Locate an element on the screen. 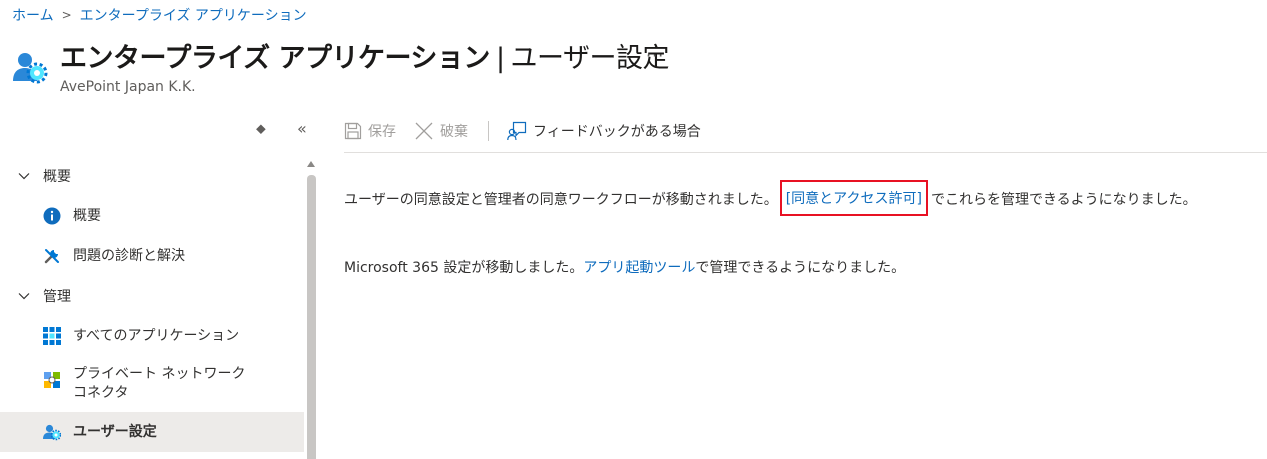 The width and height of the screenshot is (1267, 459). consent-permissions-link: [同意とアクセス許可] is located at coordinates (854, 199).